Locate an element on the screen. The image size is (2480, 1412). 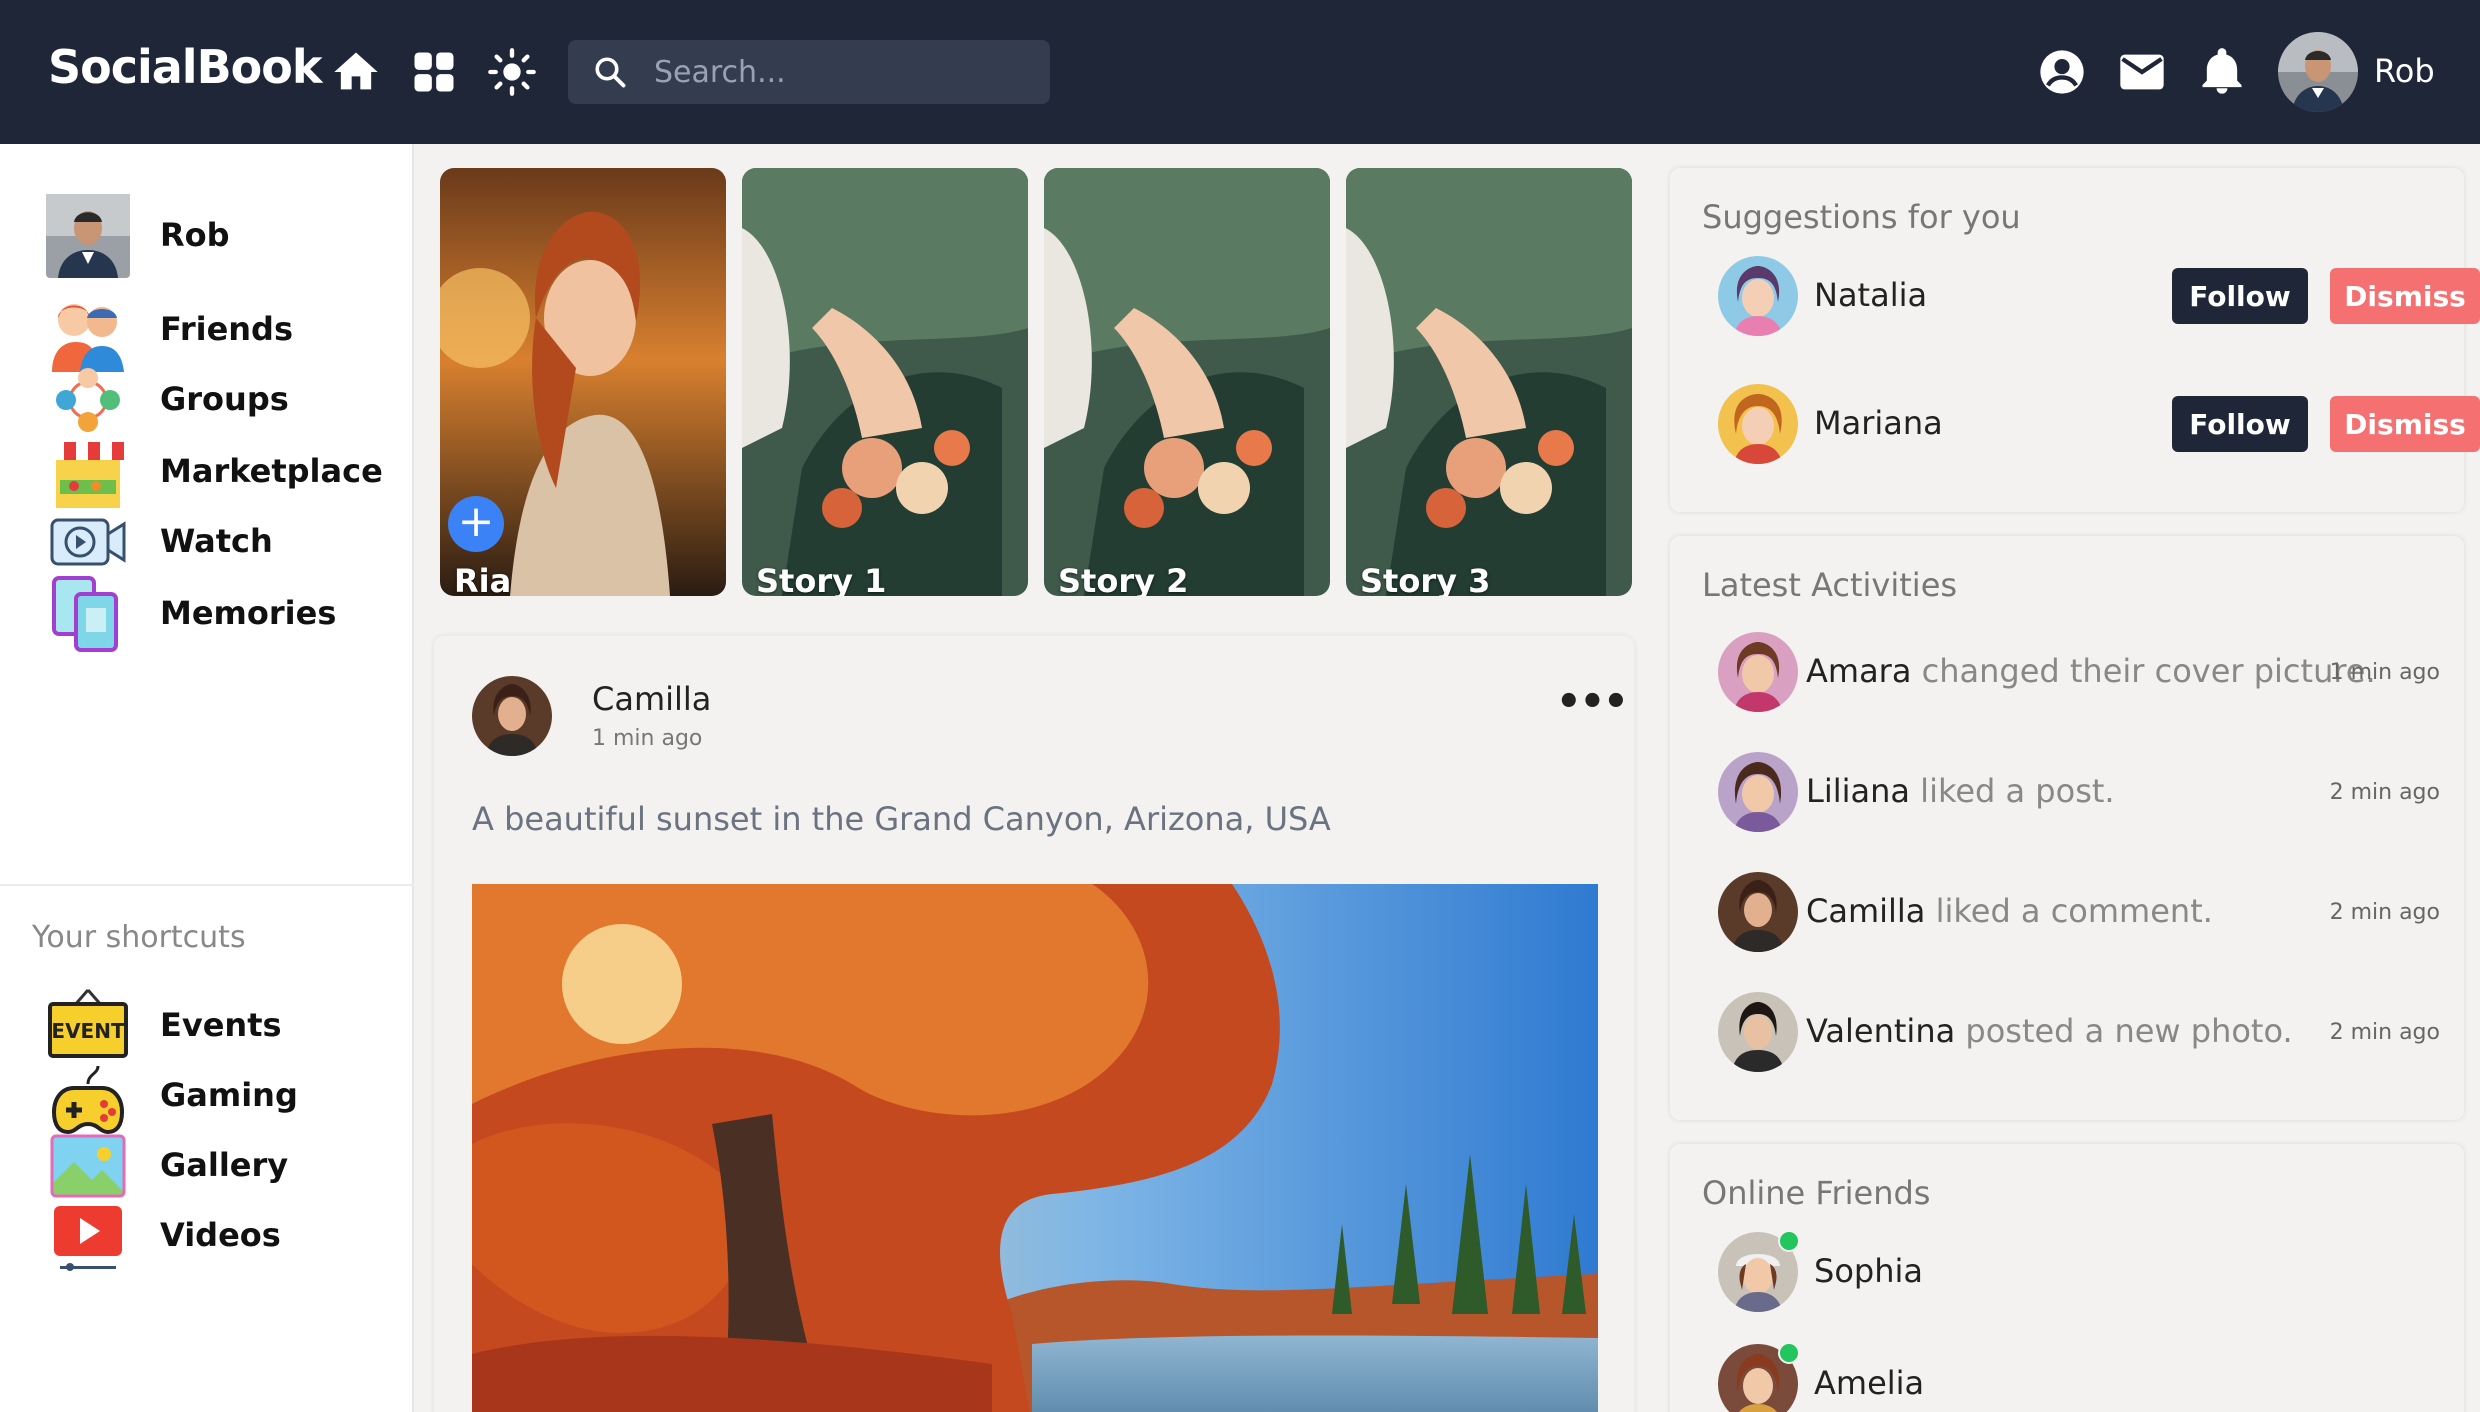
shortcut-label: Gallery is located at coordinates (224, 1165).